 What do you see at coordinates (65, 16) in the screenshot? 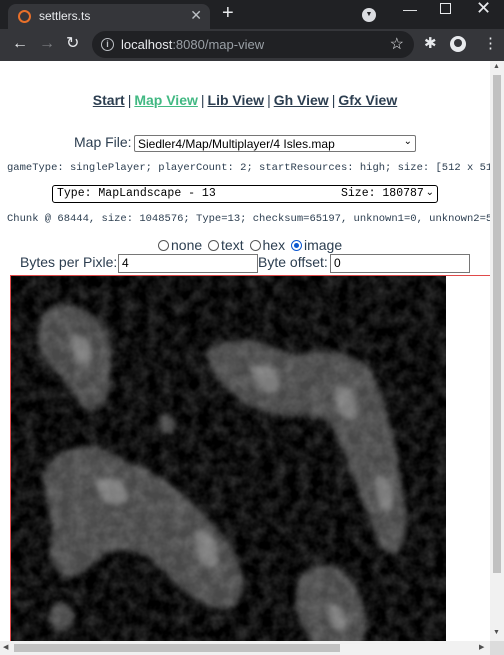
I see `tab-title: settlers.ts` at bounding box center [65, 16].